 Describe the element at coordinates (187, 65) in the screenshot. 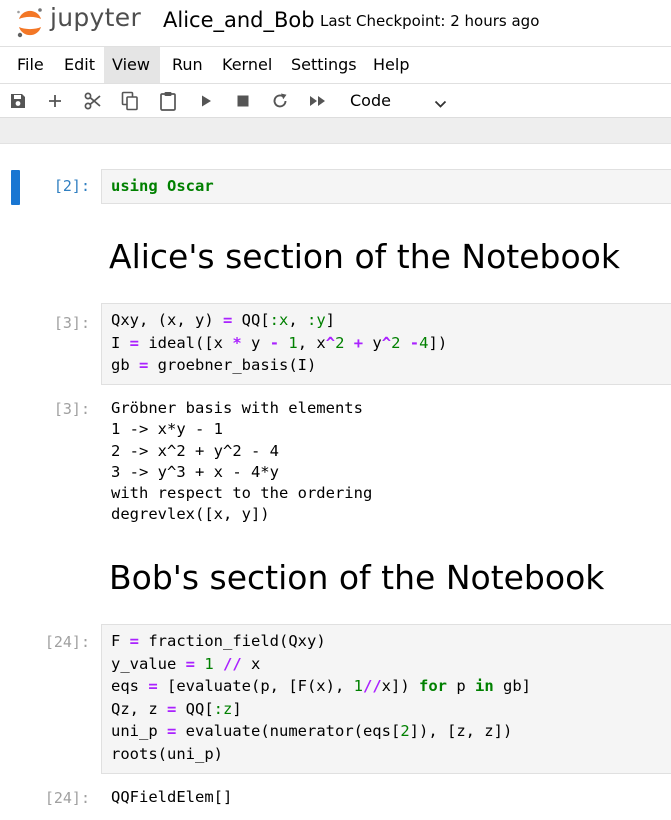

I see `menu-run: Run` at that location.